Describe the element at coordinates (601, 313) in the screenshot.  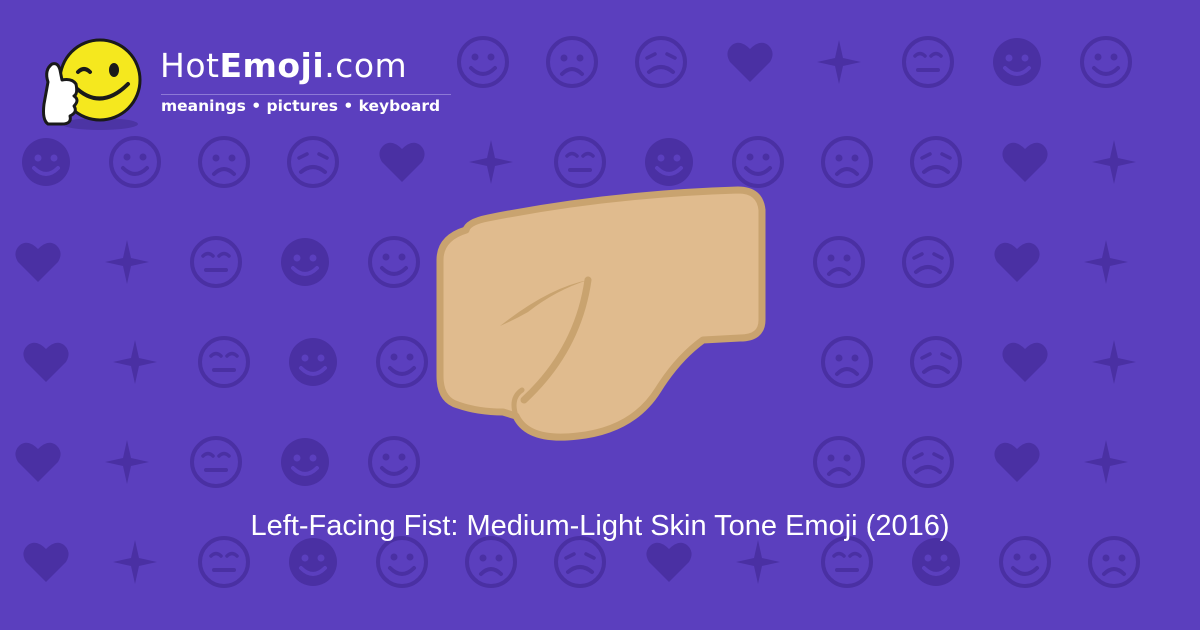
I see `left-facing-fist-icon` at that location.